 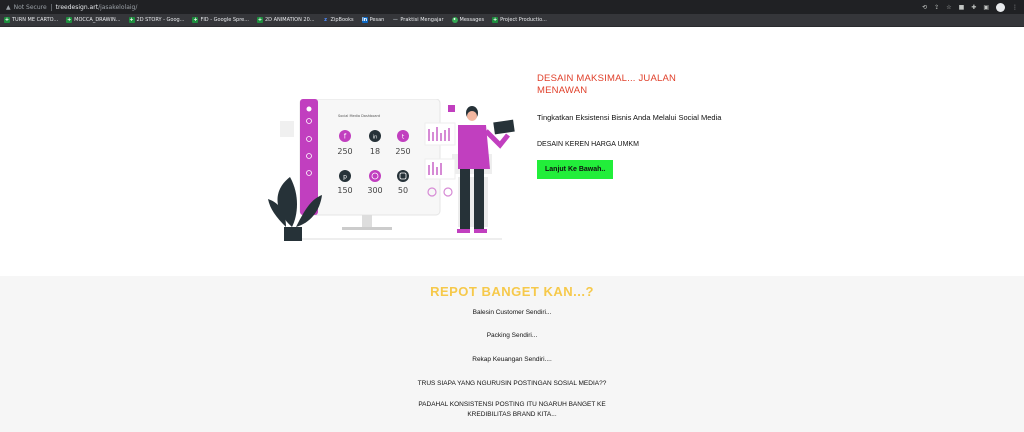 I want to click on bookmark-item: z ZipBooks, so click(x=338, y=20).